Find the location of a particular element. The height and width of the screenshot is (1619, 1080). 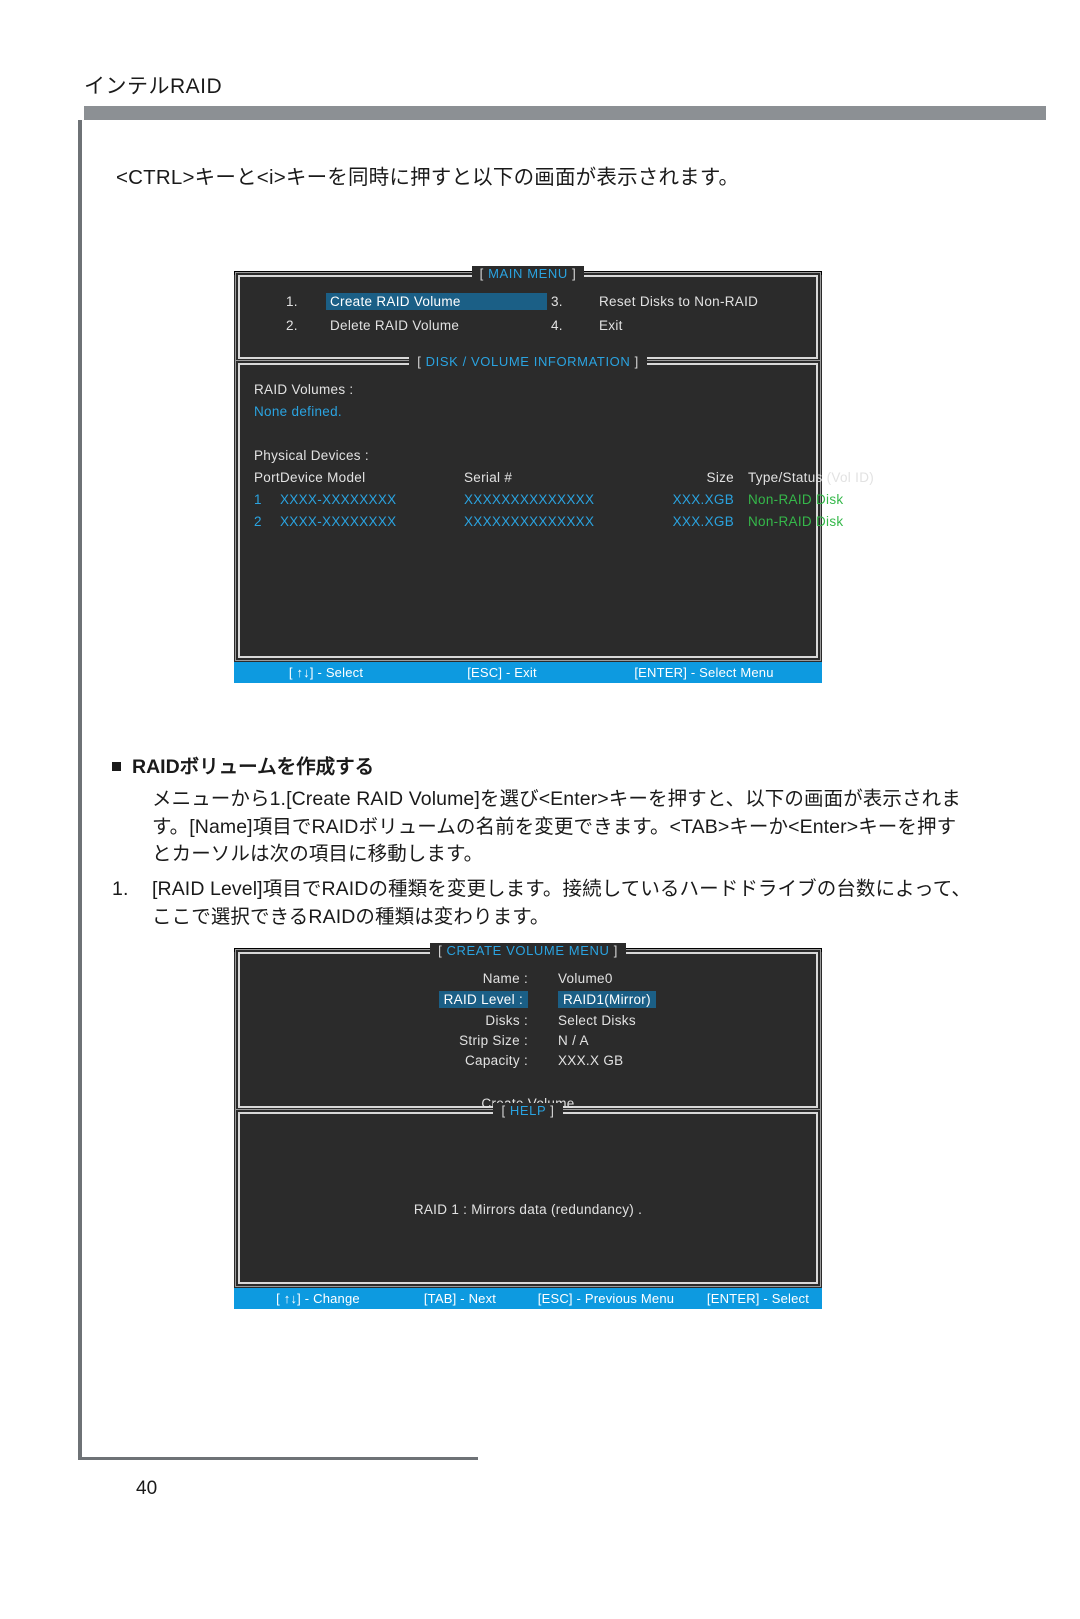

field-value-strip-size: N / A is located at coordinates (672, 1040).